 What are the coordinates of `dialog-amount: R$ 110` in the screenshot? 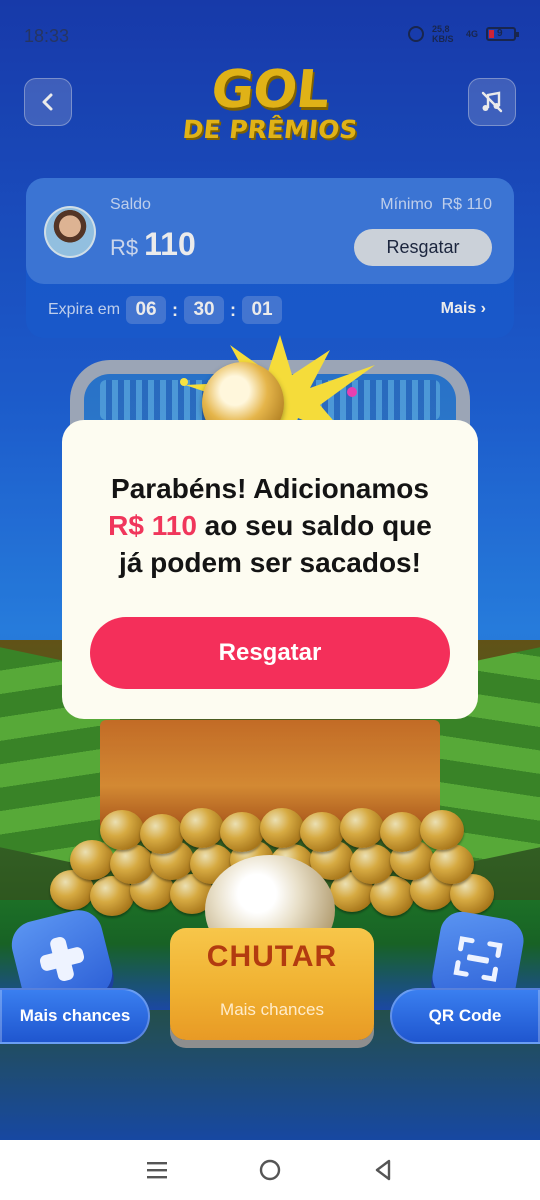 It's located at (152, 525).